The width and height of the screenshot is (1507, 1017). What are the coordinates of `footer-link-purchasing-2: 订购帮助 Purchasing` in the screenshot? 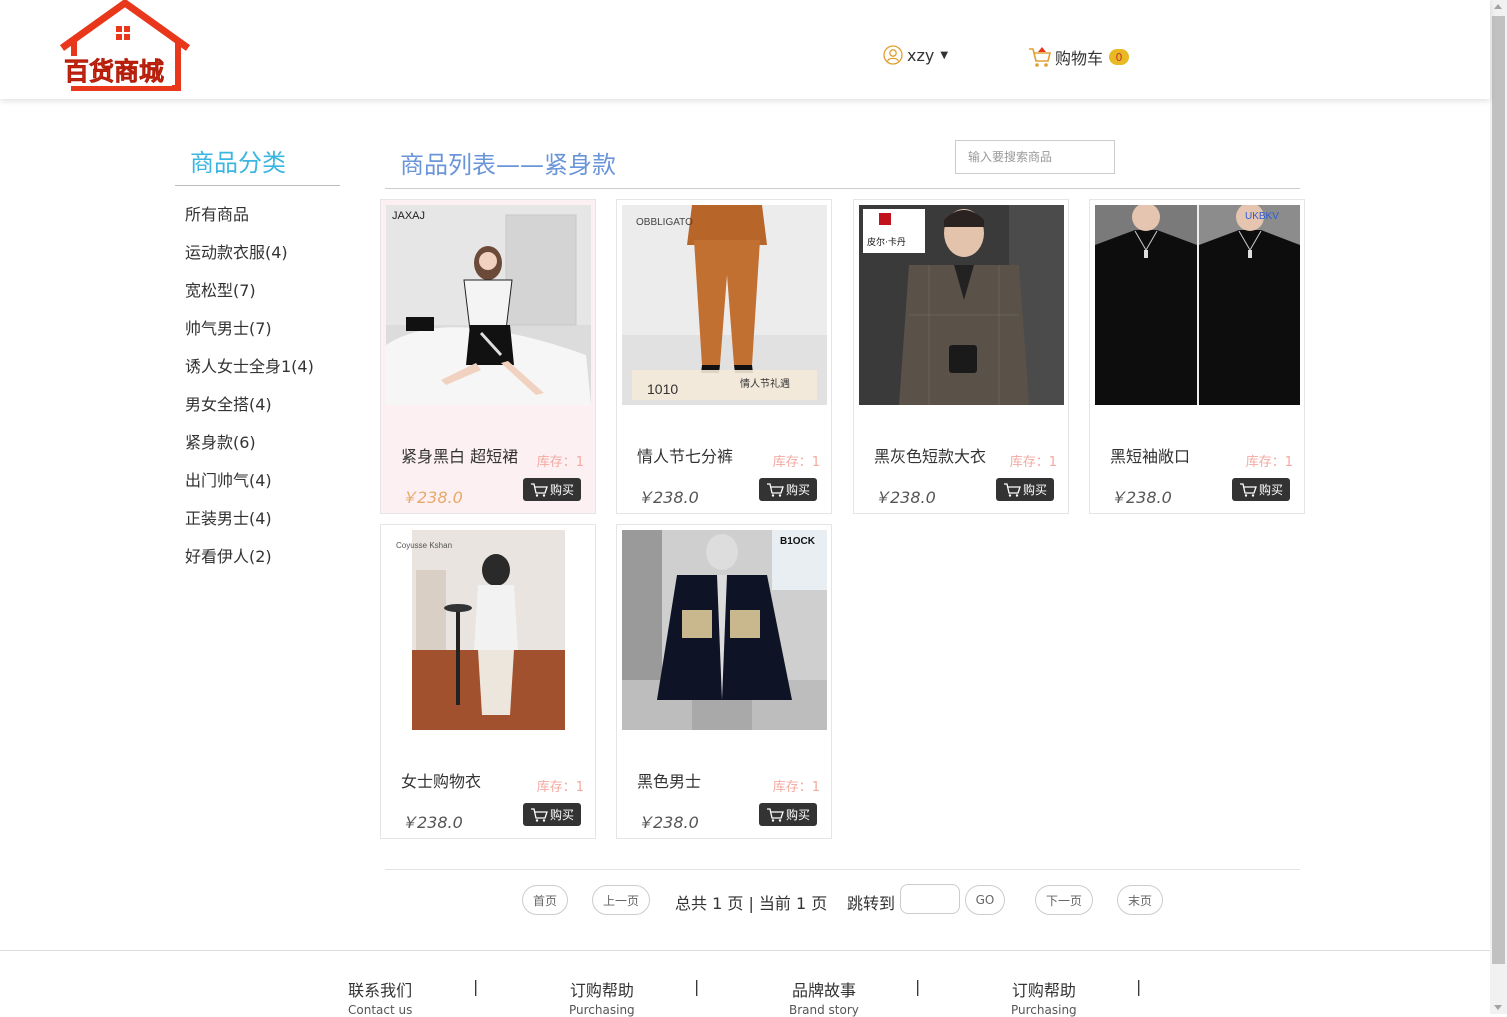 It's located at (1044, 997).